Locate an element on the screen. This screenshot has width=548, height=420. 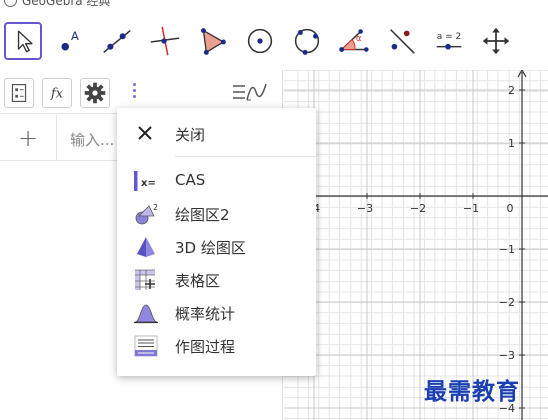
y-tick-label: 2 is located at coordinates (511, 90).